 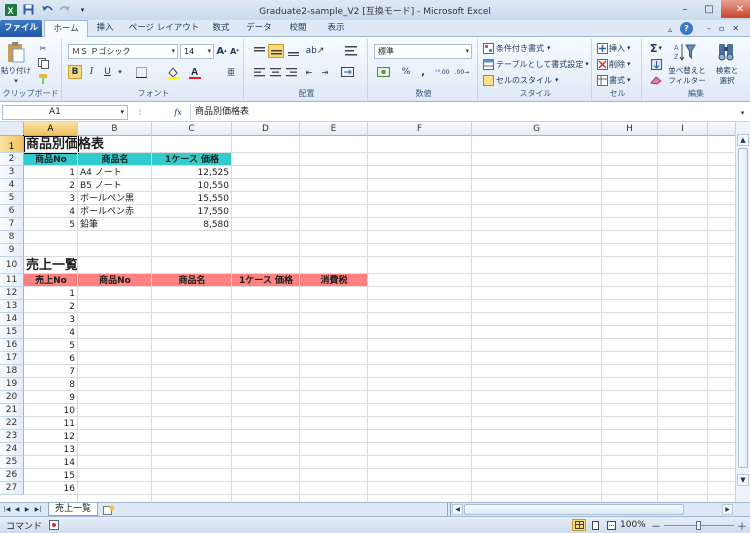 I want to click on align-right-icon, so click(x=291, y=72).